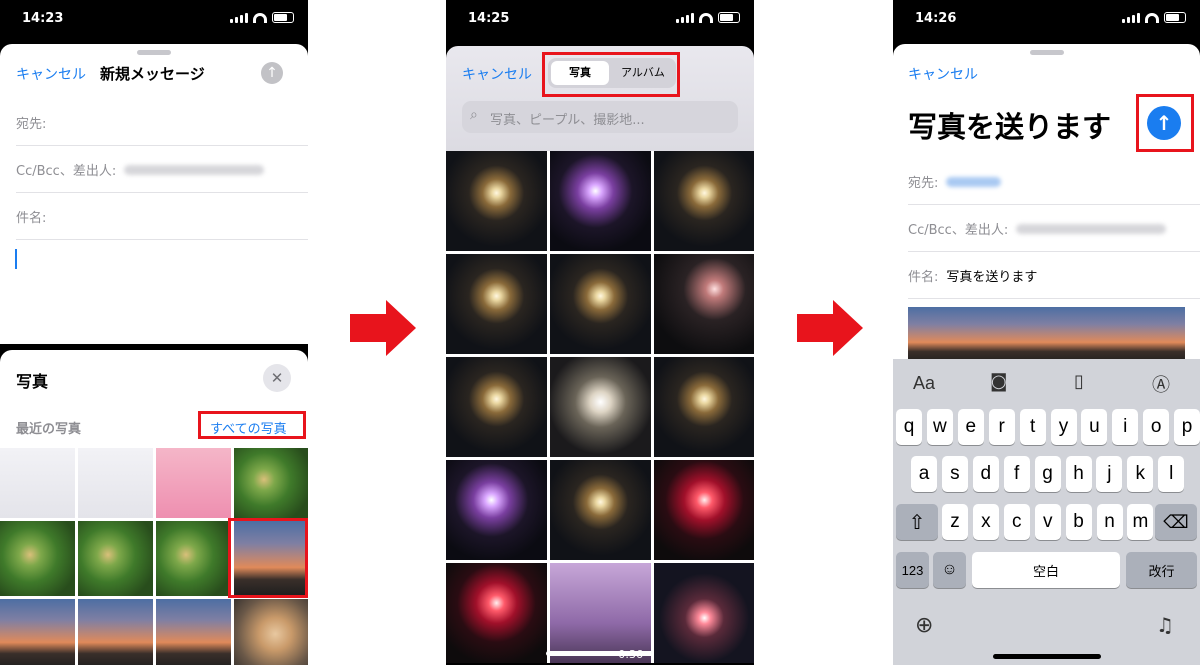 This screenshot has height=665, width=1200. What do you see at coordinates (1047, 474) in the screenshot?
I see `key-g: g` at bounding box center [1047, 474].